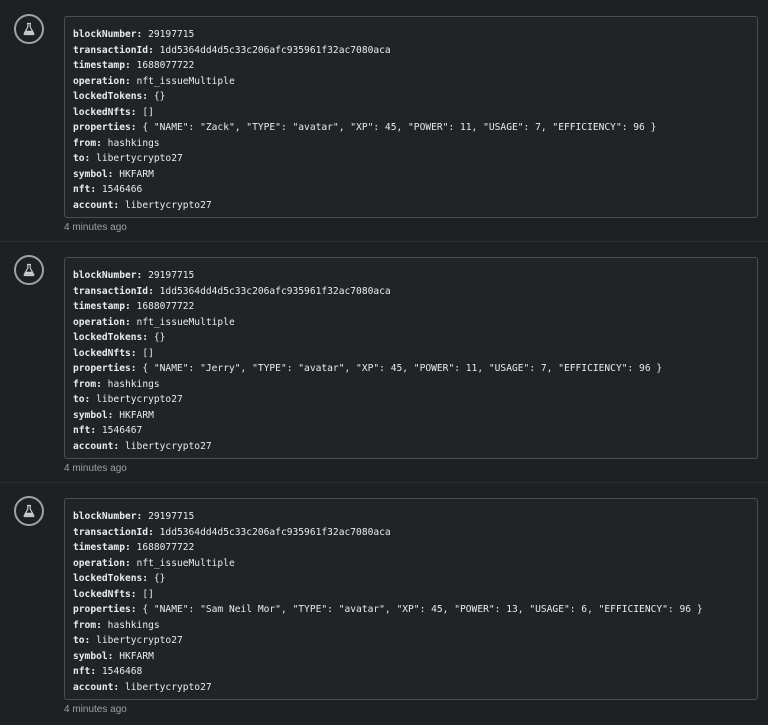  What do you see at coordinates (108, 189) in the screenshot?
I see `field-nft: nft: 1546466` at bounding box center [108, 189].